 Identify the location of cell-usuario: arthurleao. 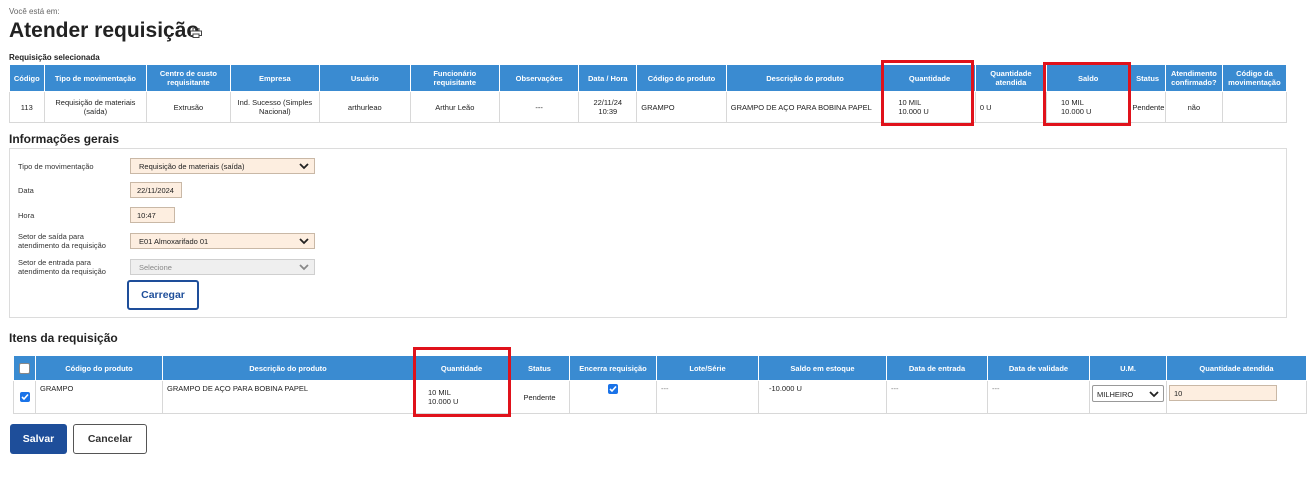
(365, 107).